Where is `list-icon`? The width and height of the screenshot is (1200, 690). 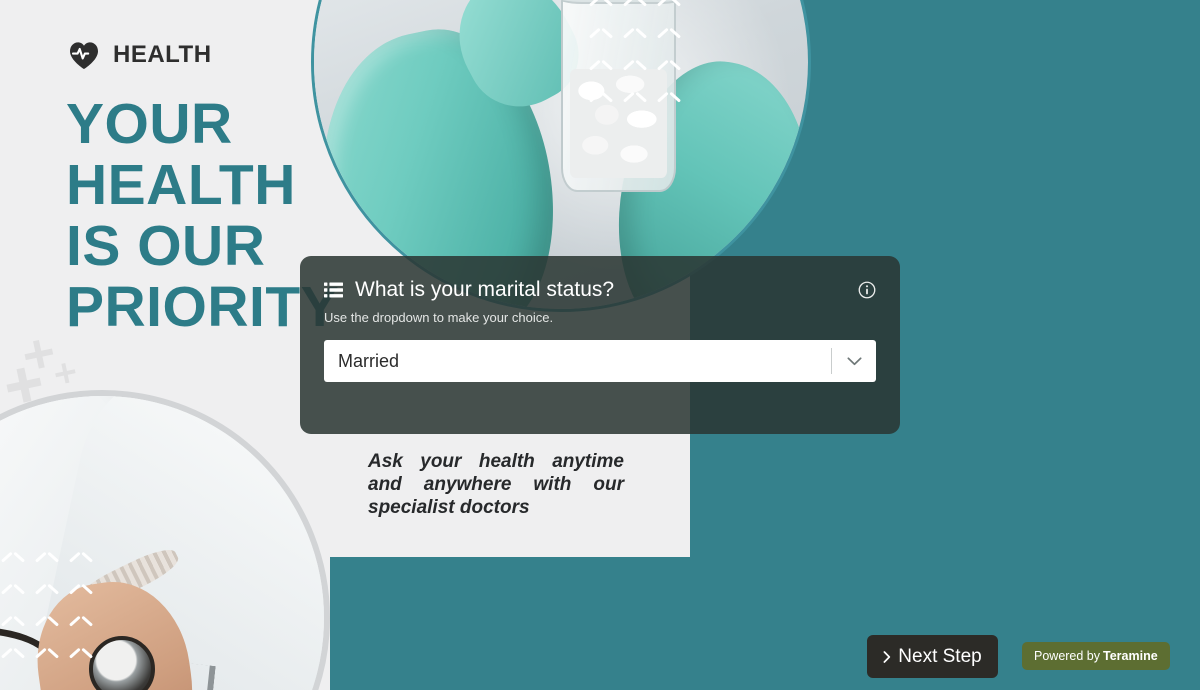
list-icon is located at coordinates (333, 290).